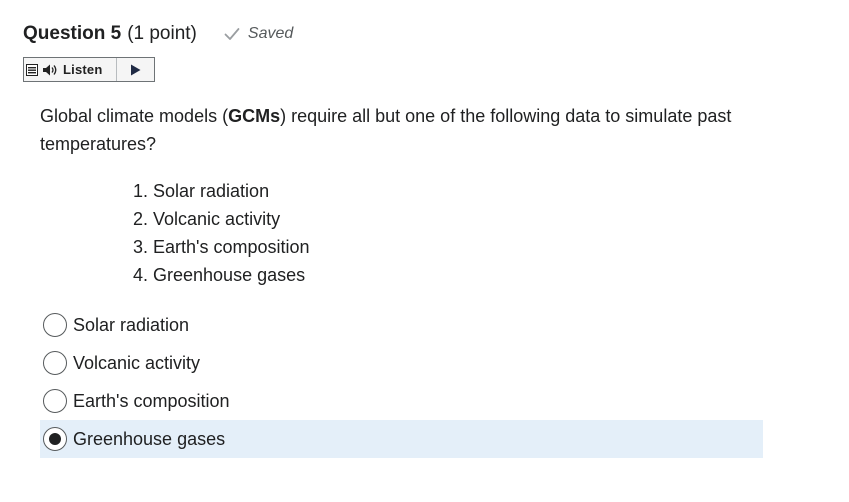  I want to click on play-button, so click(135, 69).